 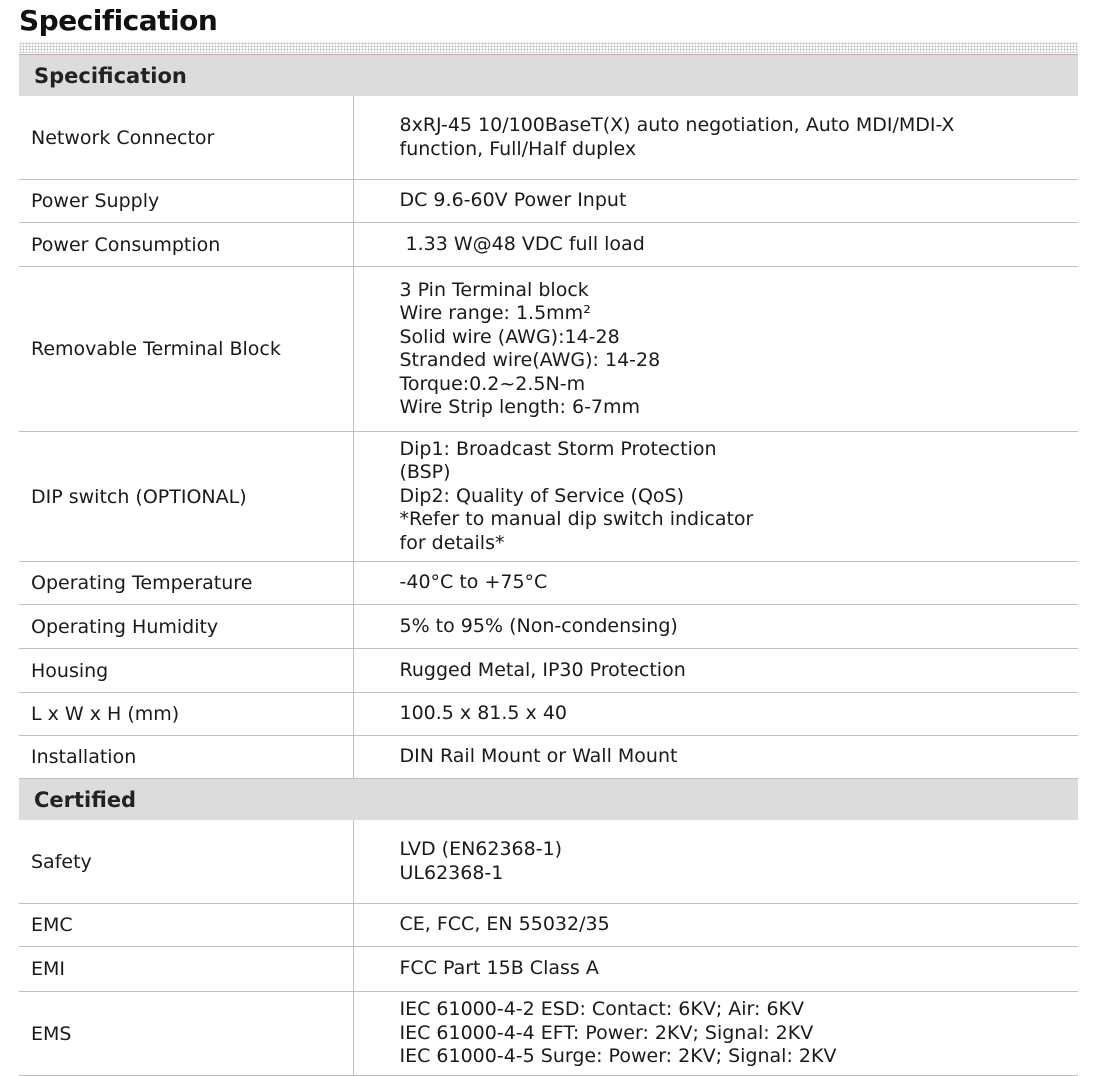 I want to click on row-value: DIN Rail Mount or Wall Mount, so click(x=716, y=757).